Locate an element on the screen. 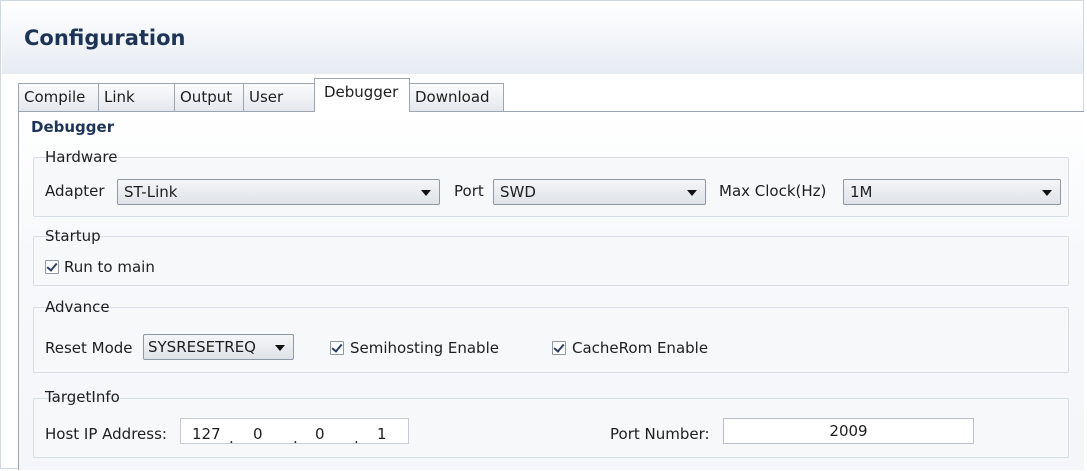 The height and width of the screenshot is (471, 1087). adapter-select: ST-Link is located at coordinates (278, 192).